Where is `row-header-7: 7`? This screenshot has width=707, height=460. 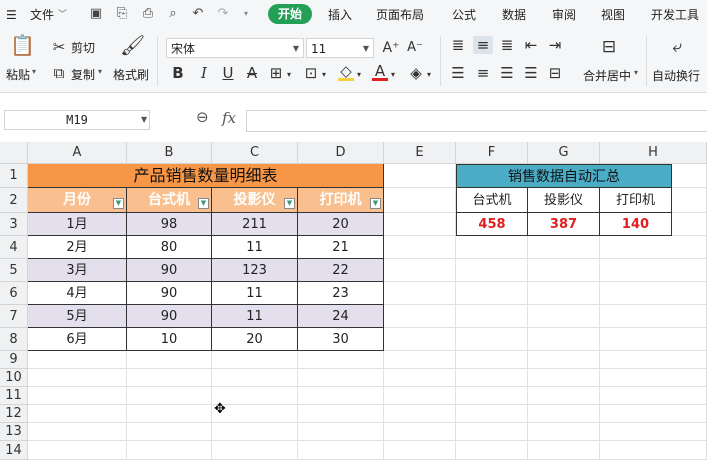 row-header-7: 7 is located at coordinates (14, 316).